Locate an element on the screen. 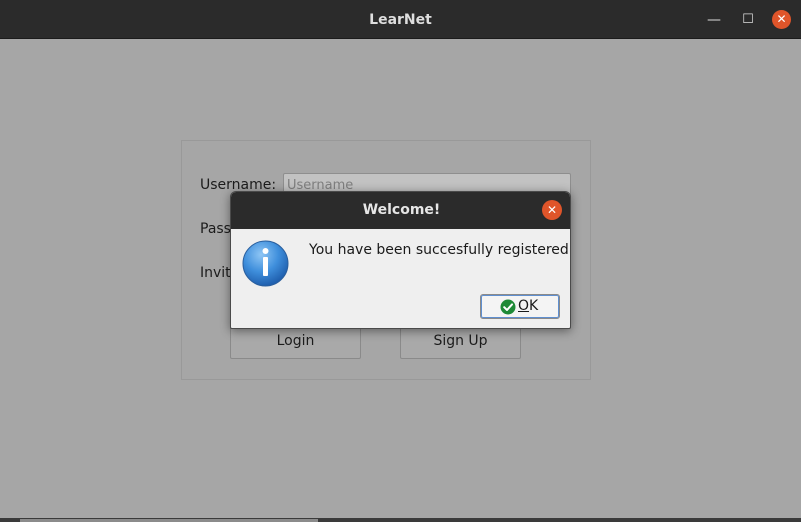  ok-button-label: OK is located at coordinates (528, 306).